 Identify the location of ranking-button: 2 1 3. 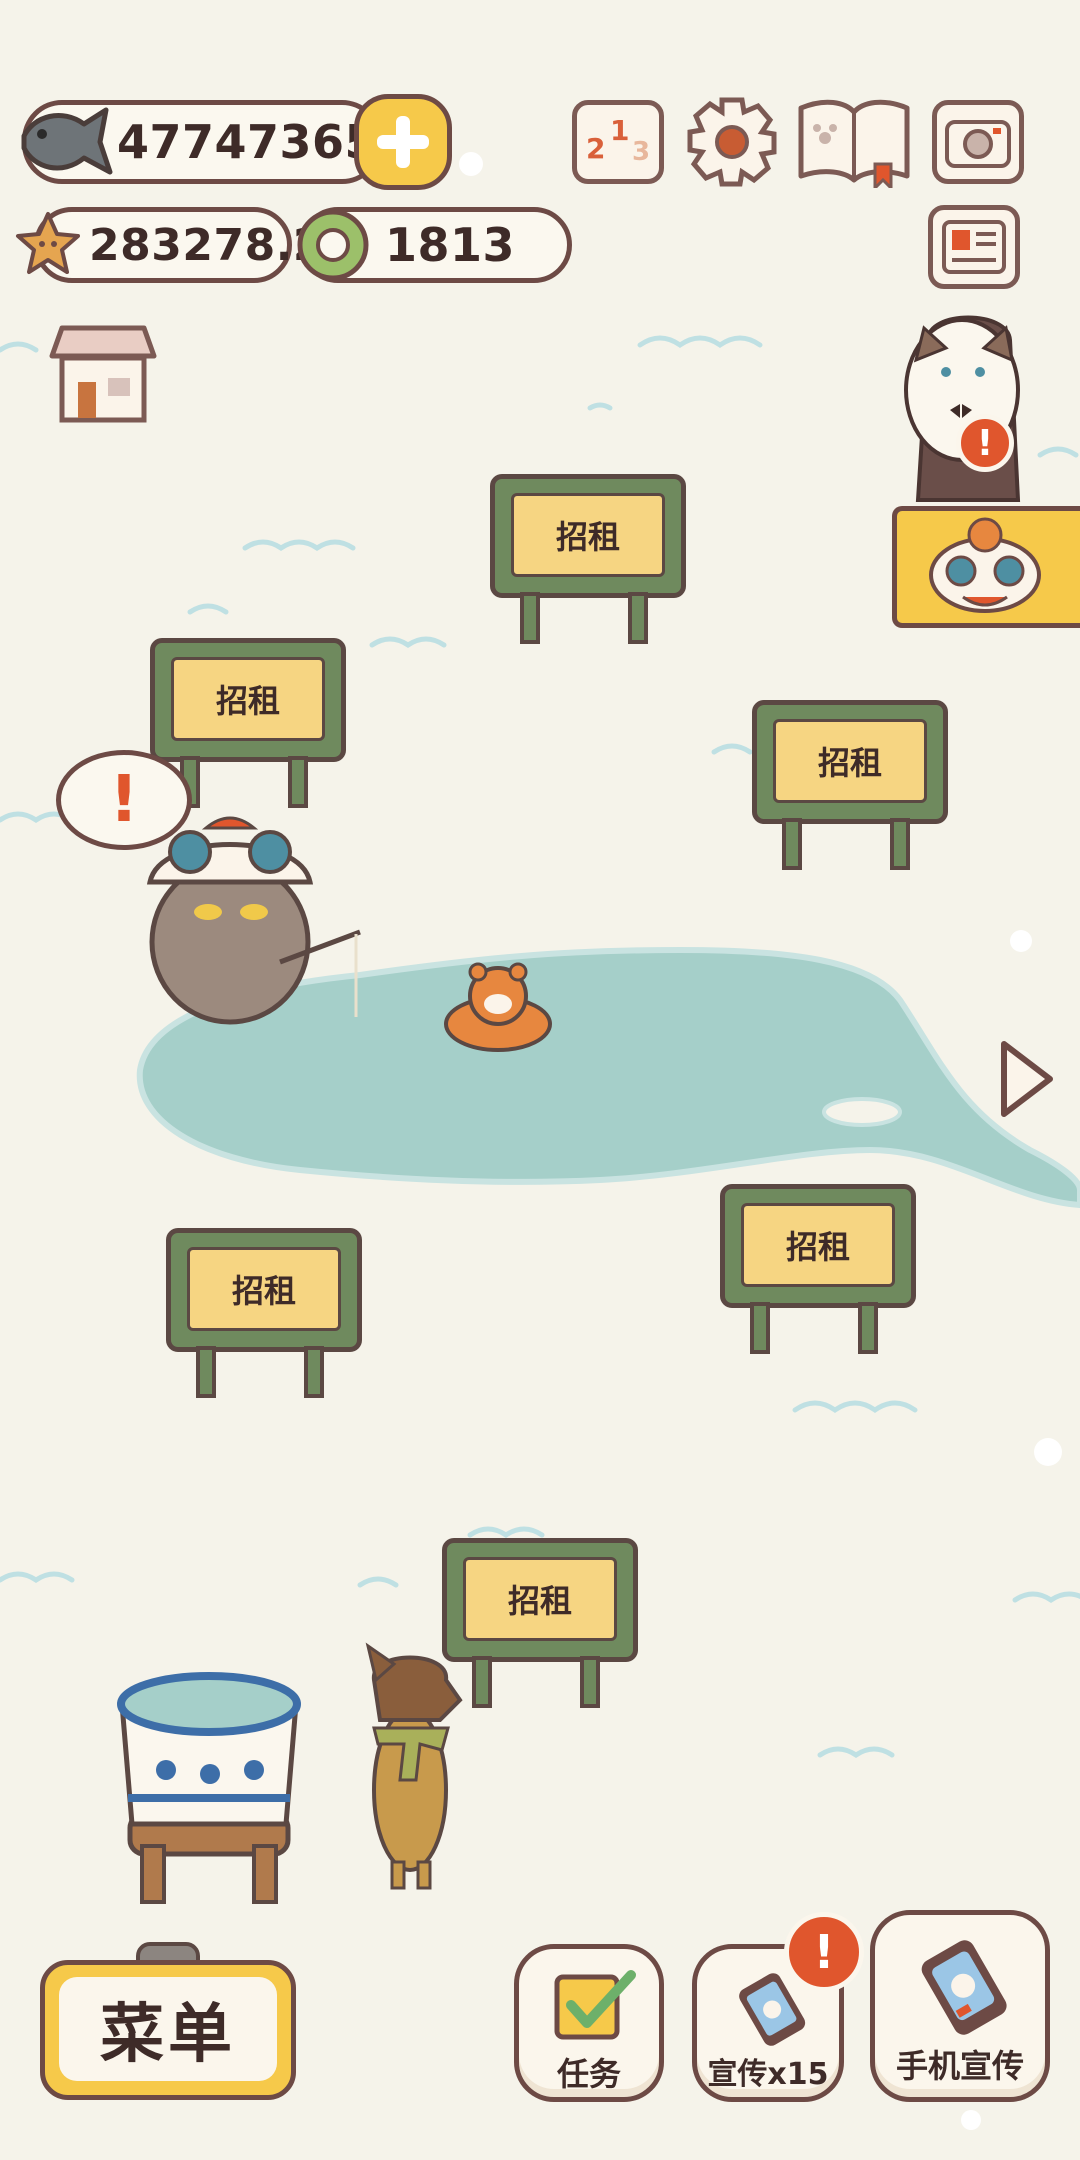
(618, 142).